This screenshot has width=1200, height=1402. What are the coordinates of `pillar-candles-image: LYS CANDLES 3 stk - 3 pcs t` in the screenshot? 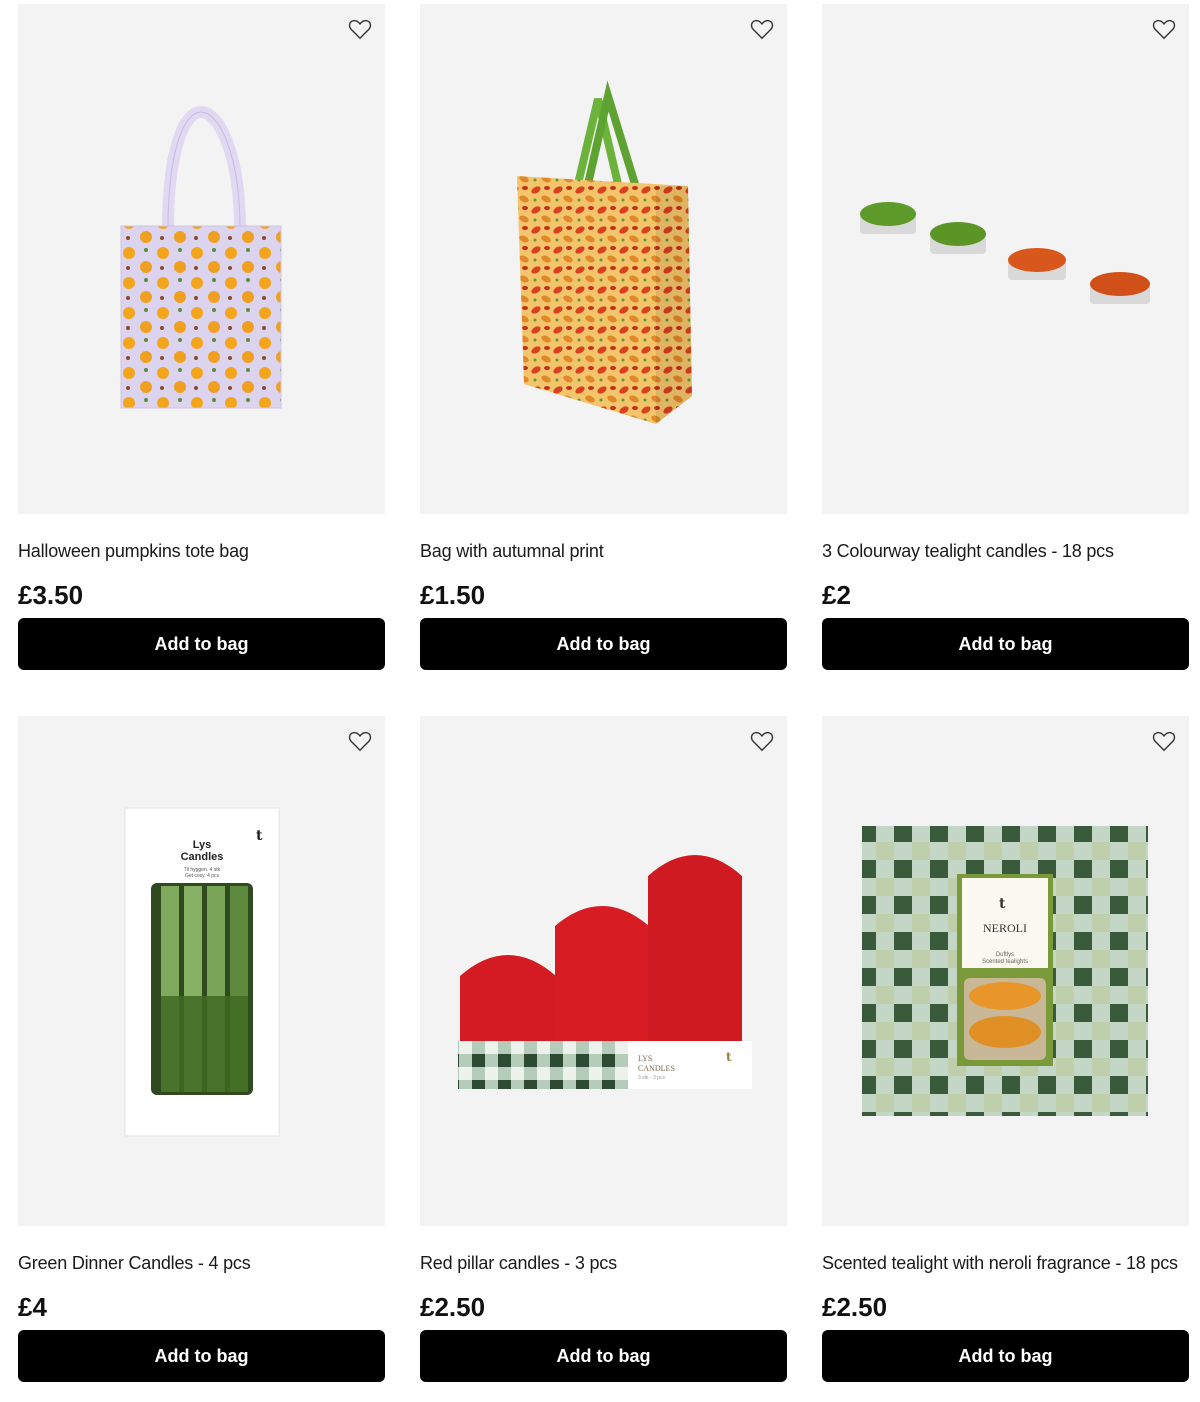 It's located at (605, 972).